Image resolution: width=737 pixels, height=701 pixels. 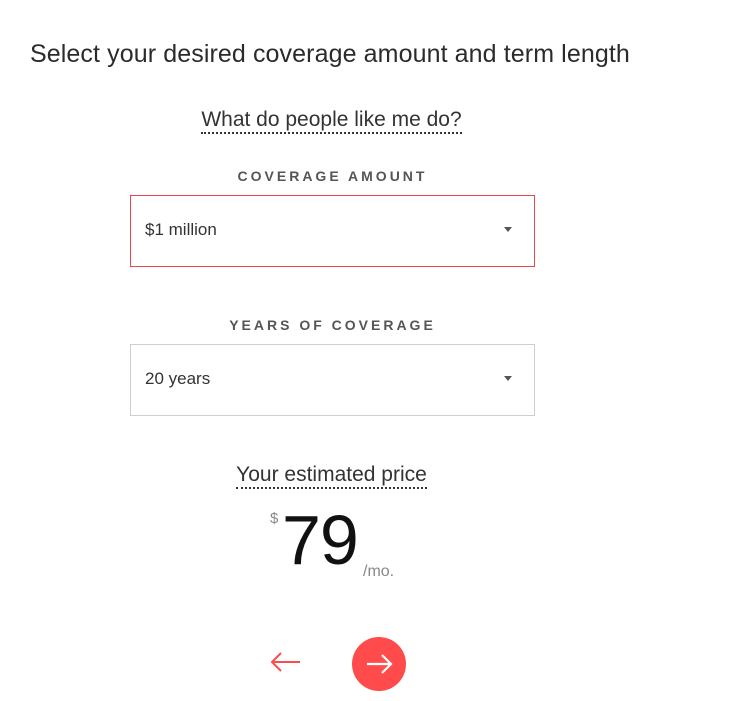 I want to click on estimated-price-label: Your estimated price, so click(x=331, y=476).